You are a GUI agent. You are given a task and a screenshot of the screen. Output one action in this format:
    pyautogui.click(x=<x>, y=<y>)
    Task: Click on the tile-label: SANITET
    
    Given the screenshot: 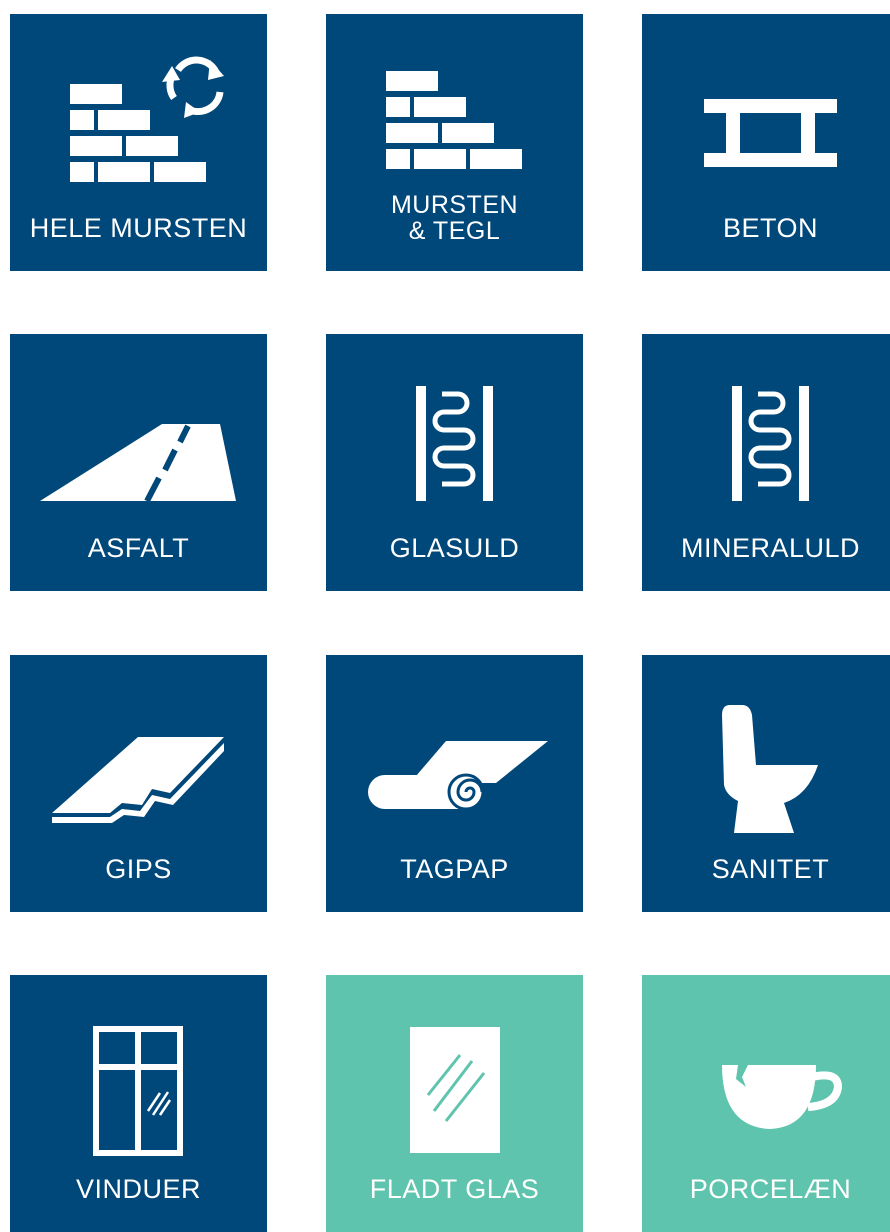 What is the action you would take?
    pyautogui.click(x=770, y=869)
    